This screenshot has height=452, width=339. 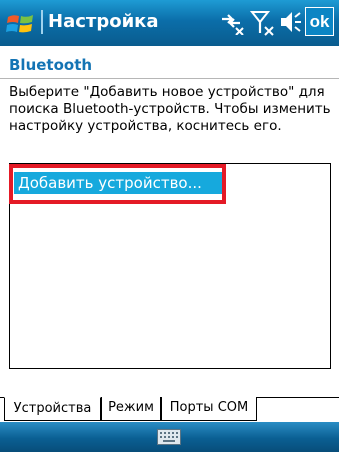 What do you see at coordinates (117, 184) in the screenshot?
I see `highlight-annotation` at bounding box center [117, 184].